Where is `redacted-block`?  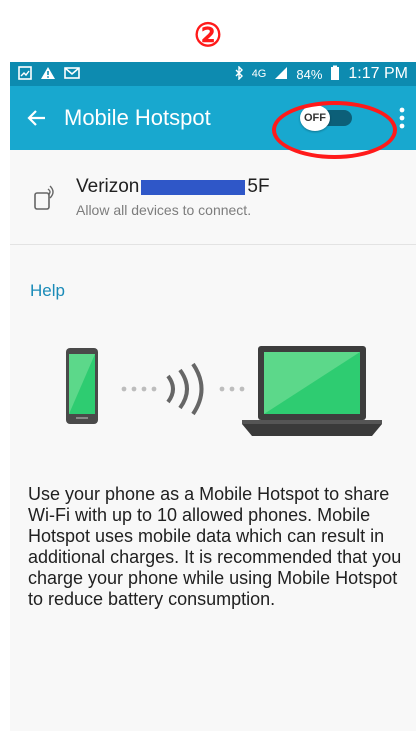 redacted-block is located at coordinates (193, 187).